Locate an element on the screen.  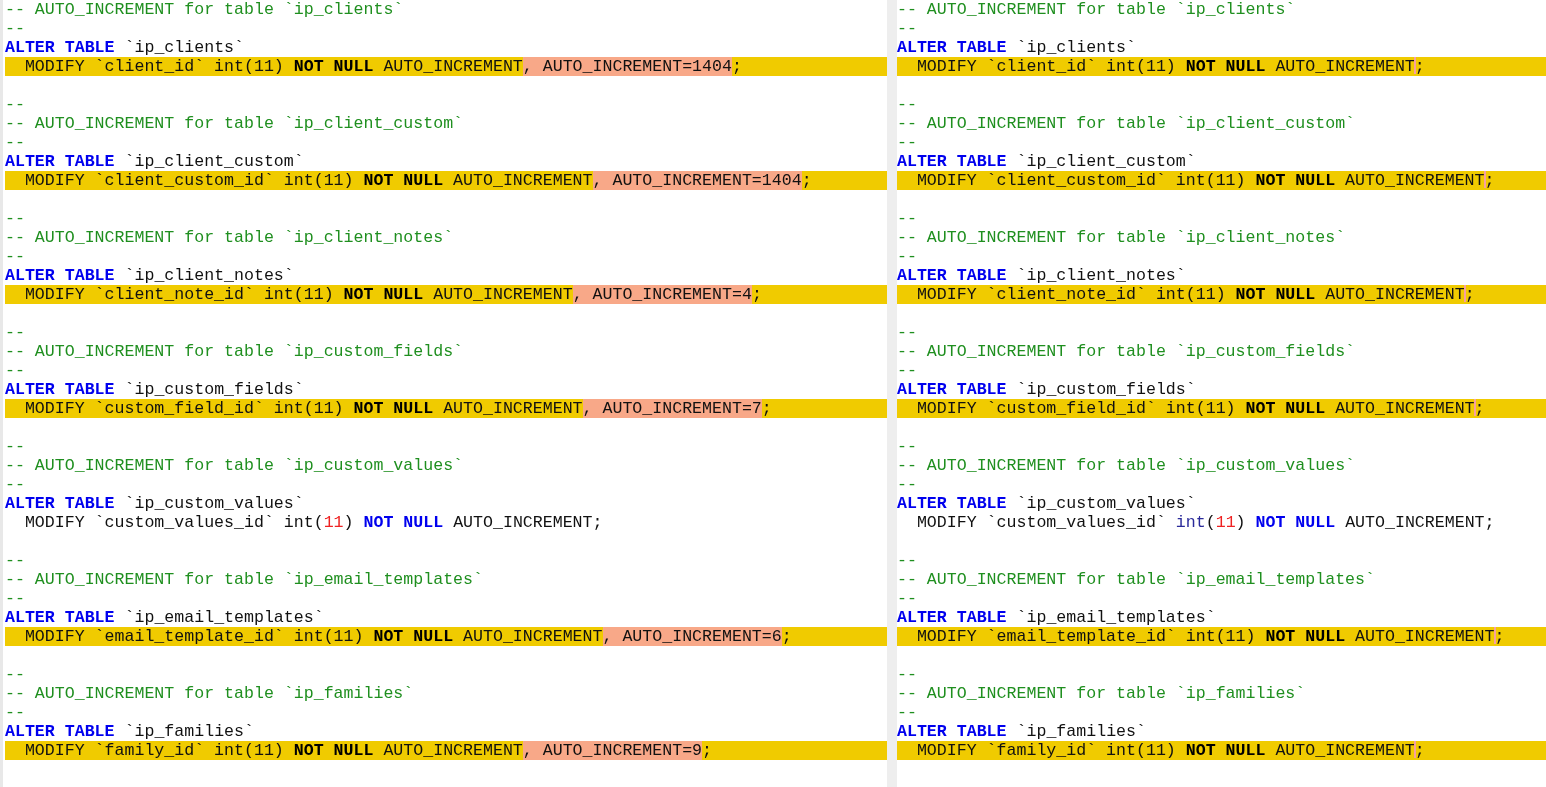
code-text: AUTO_INCREMENT; is located at coordinates (1419, 522).